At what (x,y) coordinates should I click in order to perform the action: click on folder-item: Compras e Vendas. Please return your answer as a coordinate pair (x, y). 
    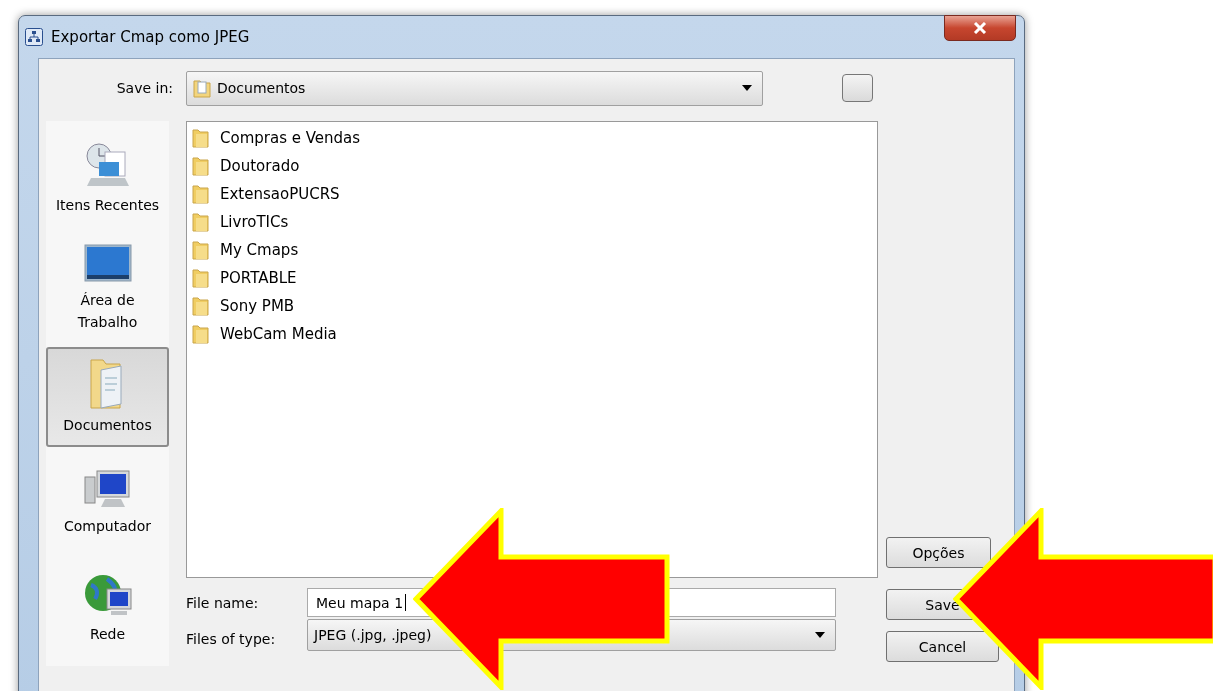
    Looking at the image, I should click on (534, 138).